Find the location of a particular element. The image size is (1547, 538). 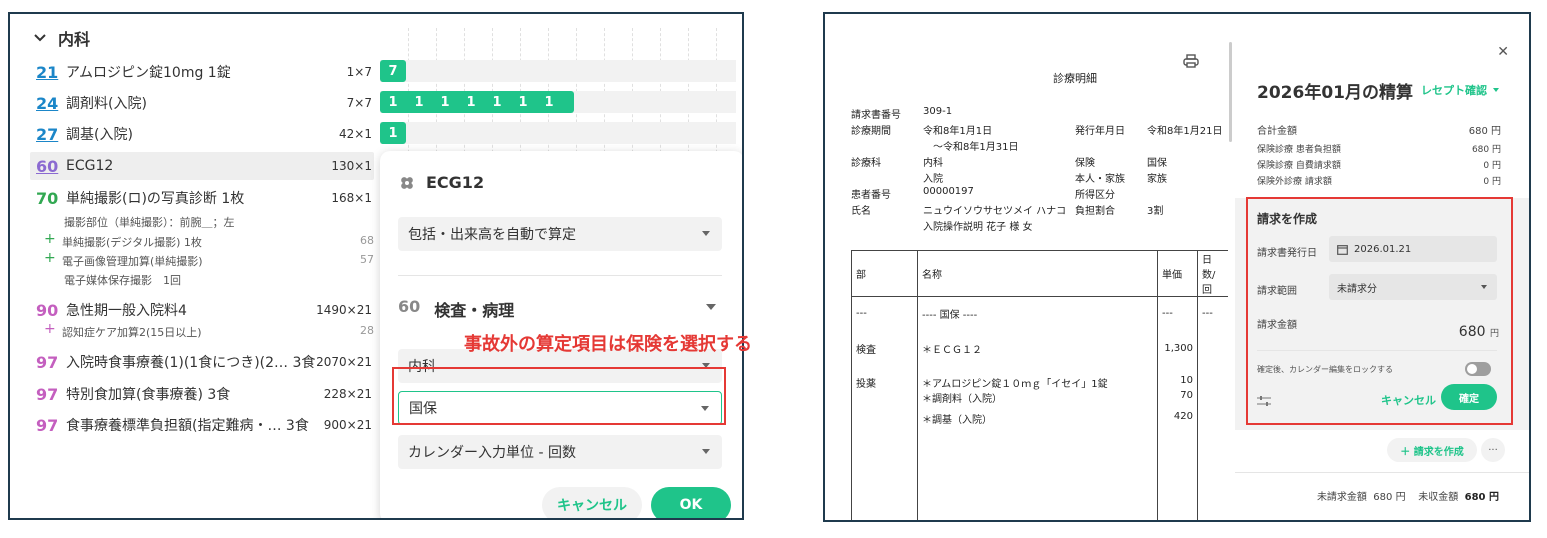

info-value: 00000197 is located at coordinates (948, 191).